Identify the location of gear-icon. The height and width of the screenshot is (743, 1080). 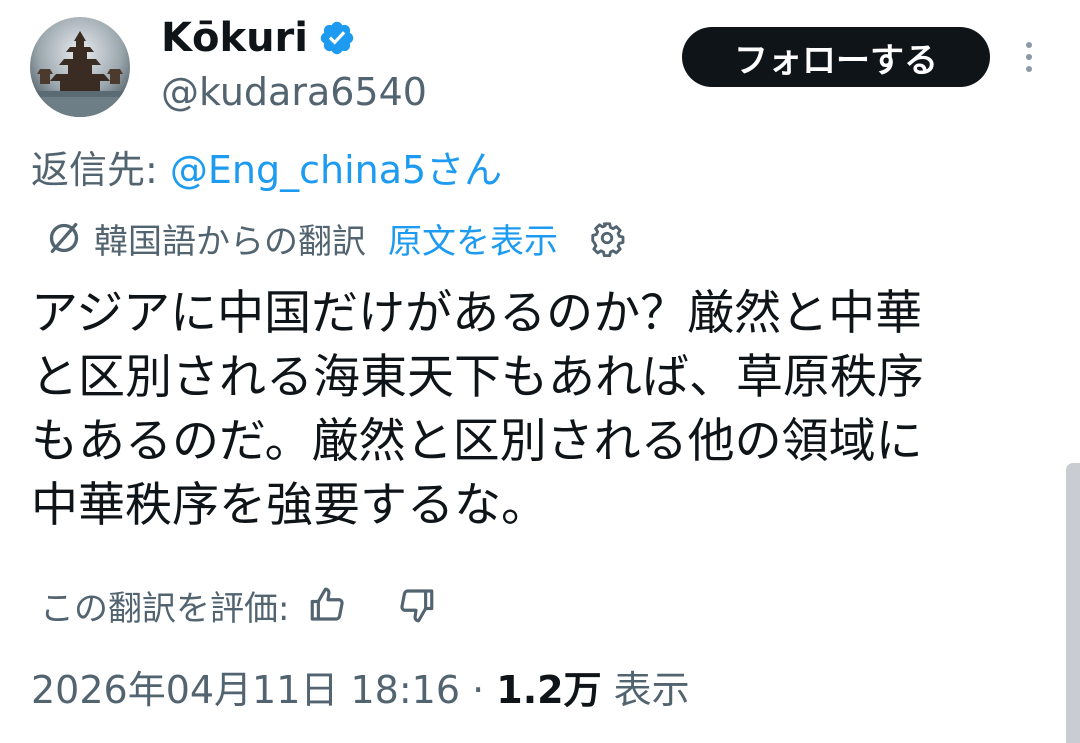
(607, 238).